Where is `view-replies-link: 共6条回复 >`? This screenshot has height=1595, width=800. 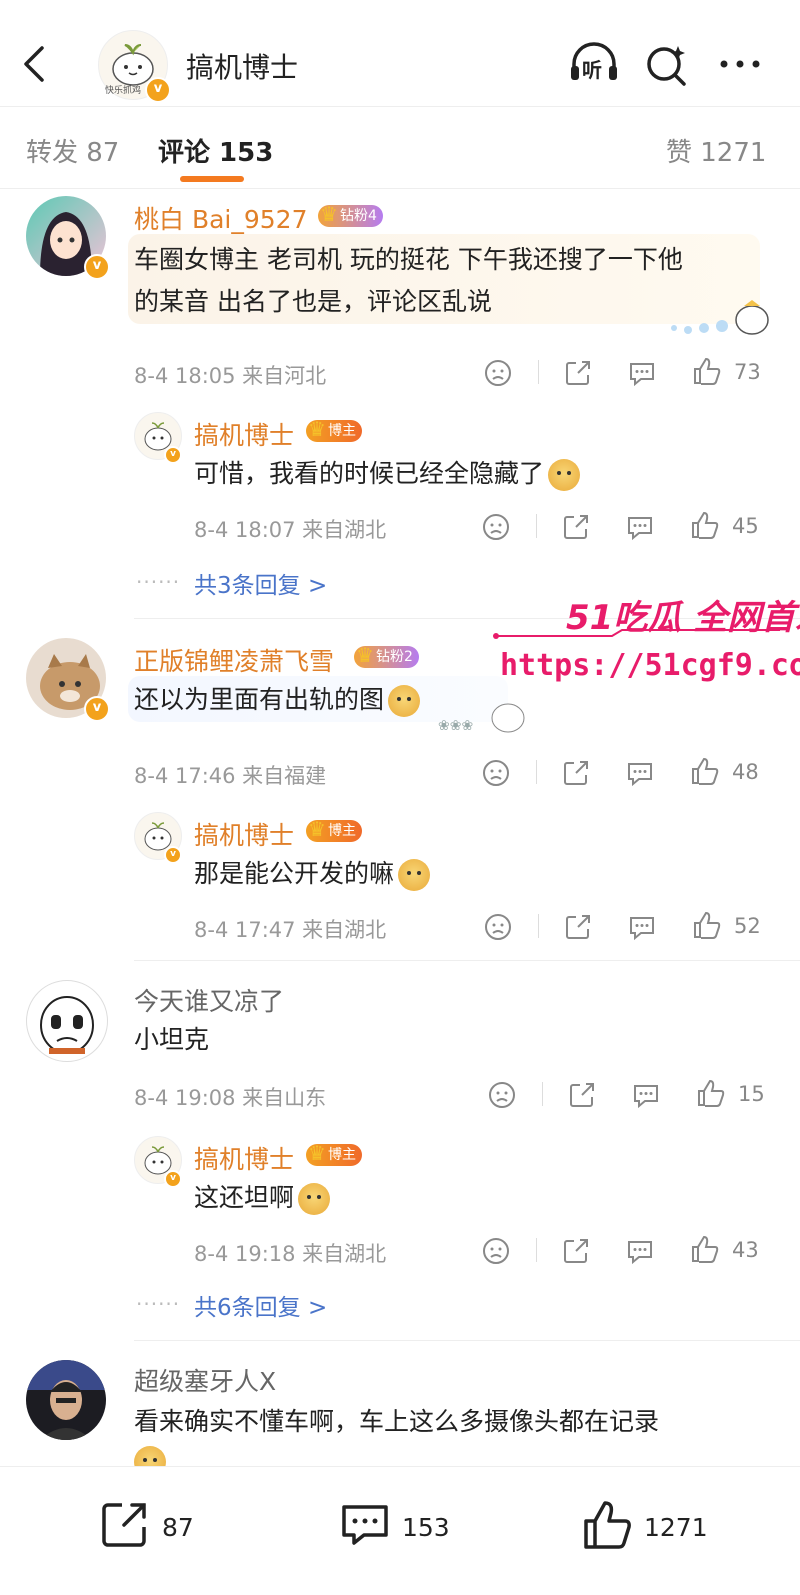 view-replies-link: 共6条回复 > is located at coordinates (260, 1305).